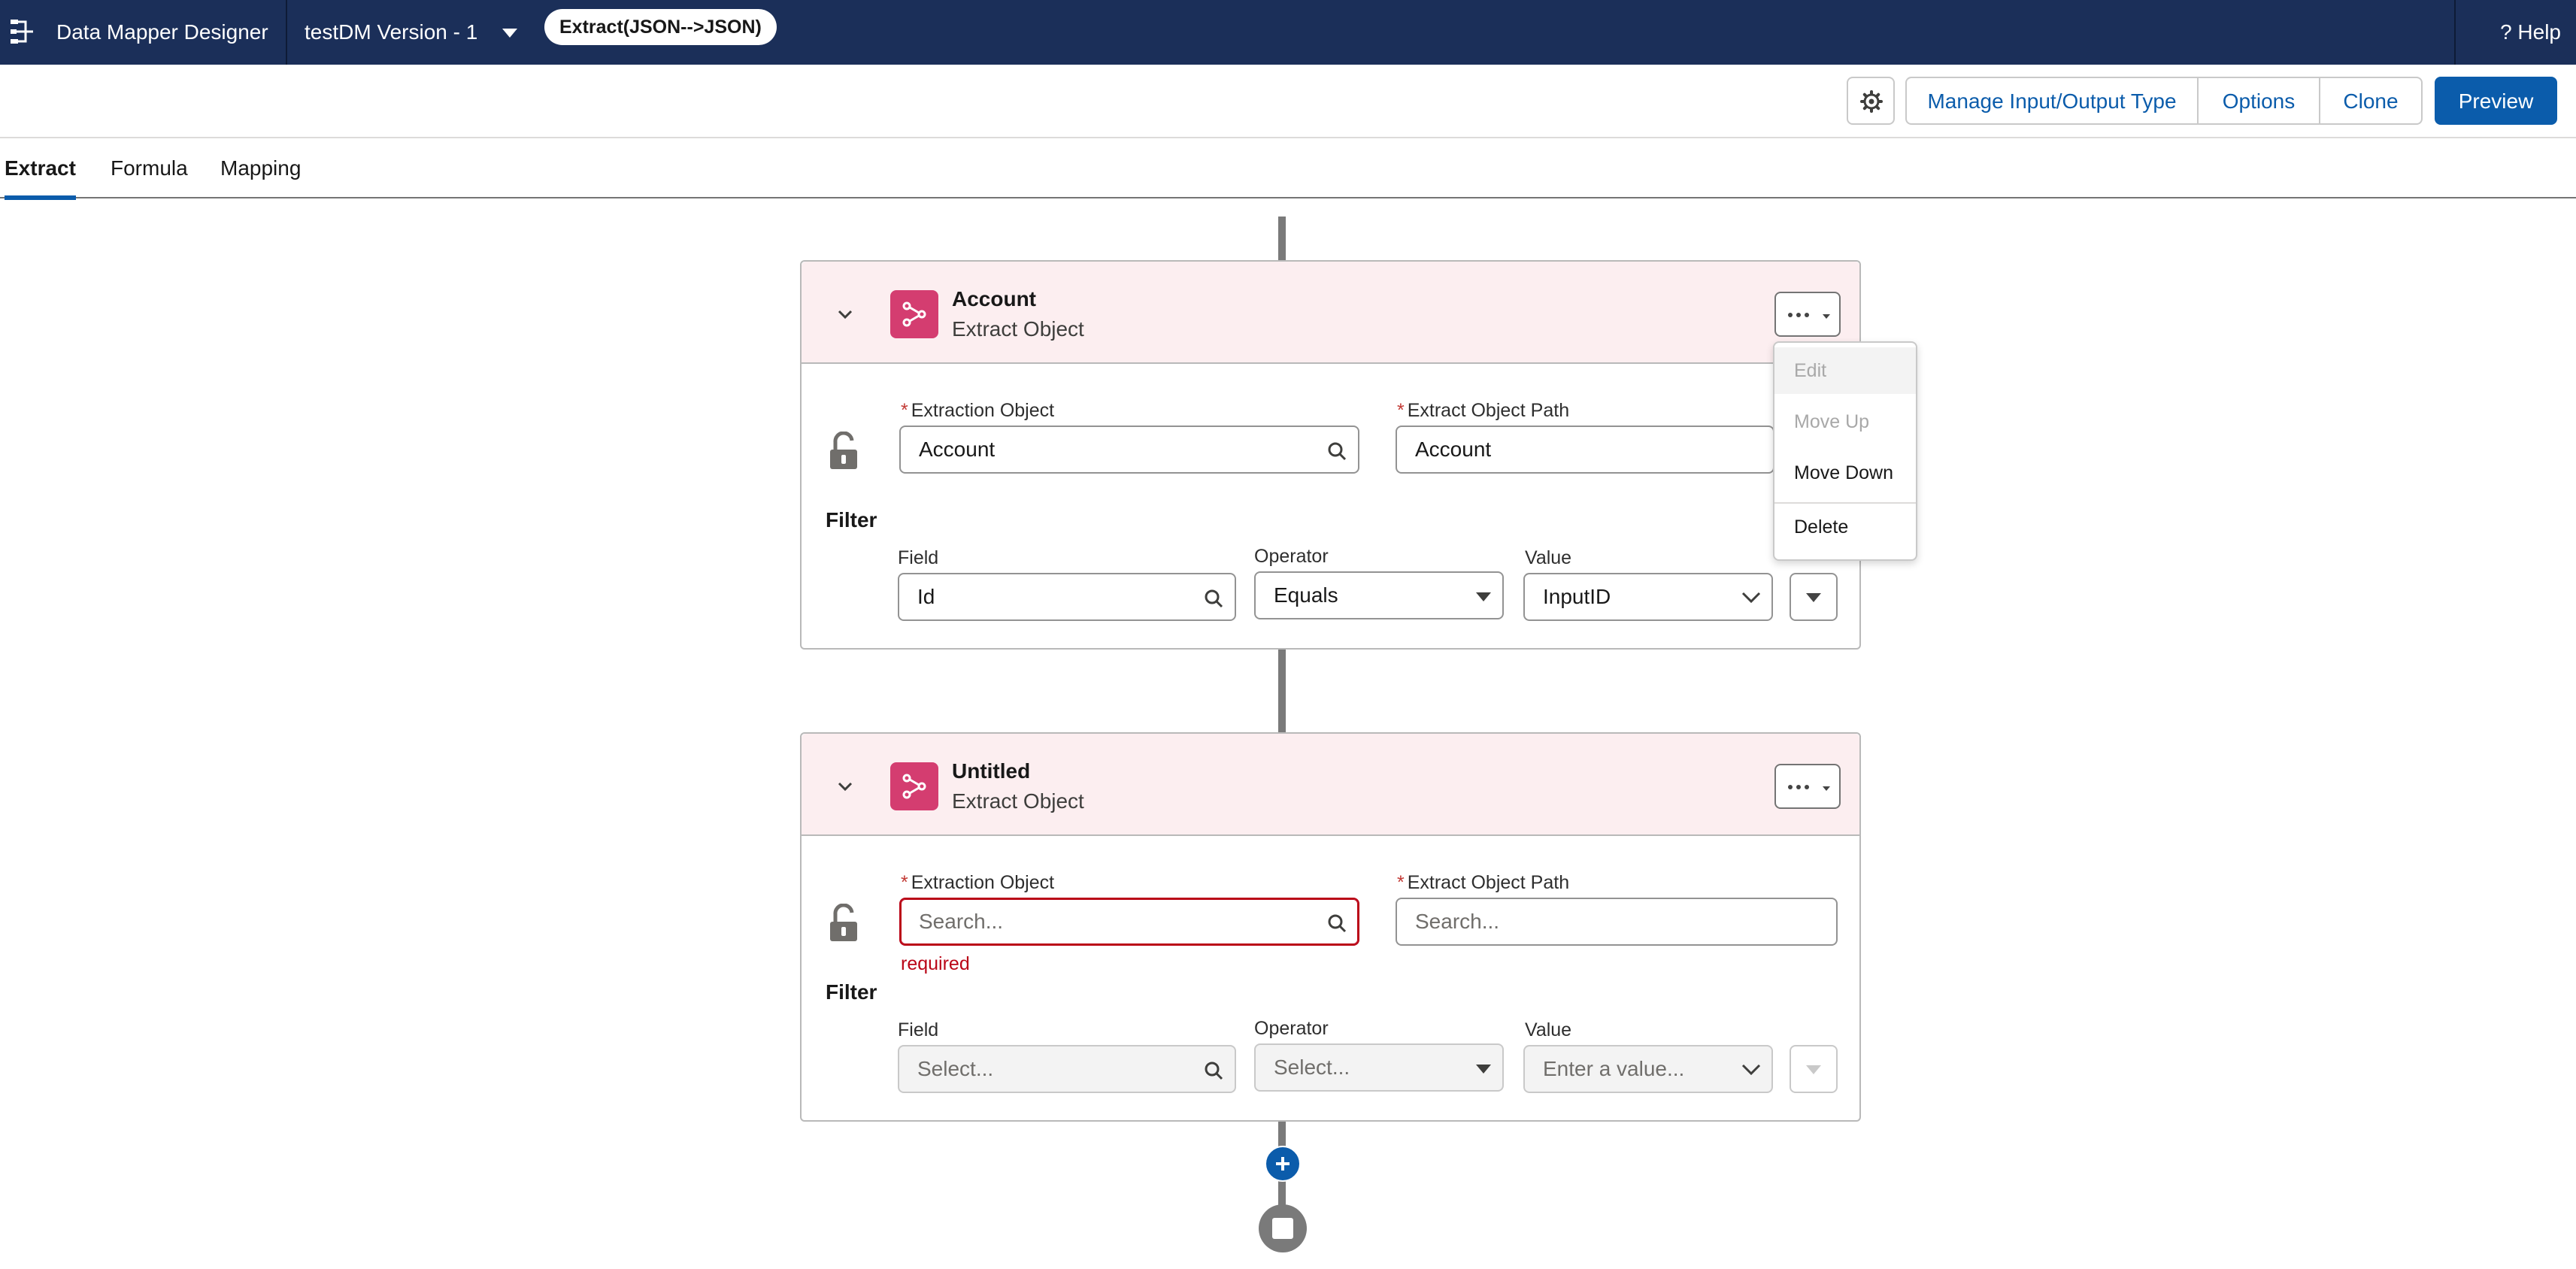 This screenshot has height=1269, width=2576. I want to click on settings-button, so click(1871, 101).